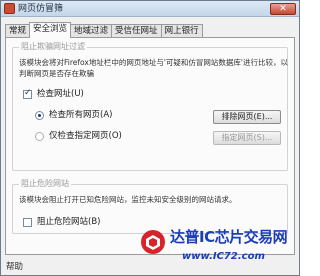 The image size is (320, 276). I want to click on tab-online-banking: 网上银行, so click(181, 31).